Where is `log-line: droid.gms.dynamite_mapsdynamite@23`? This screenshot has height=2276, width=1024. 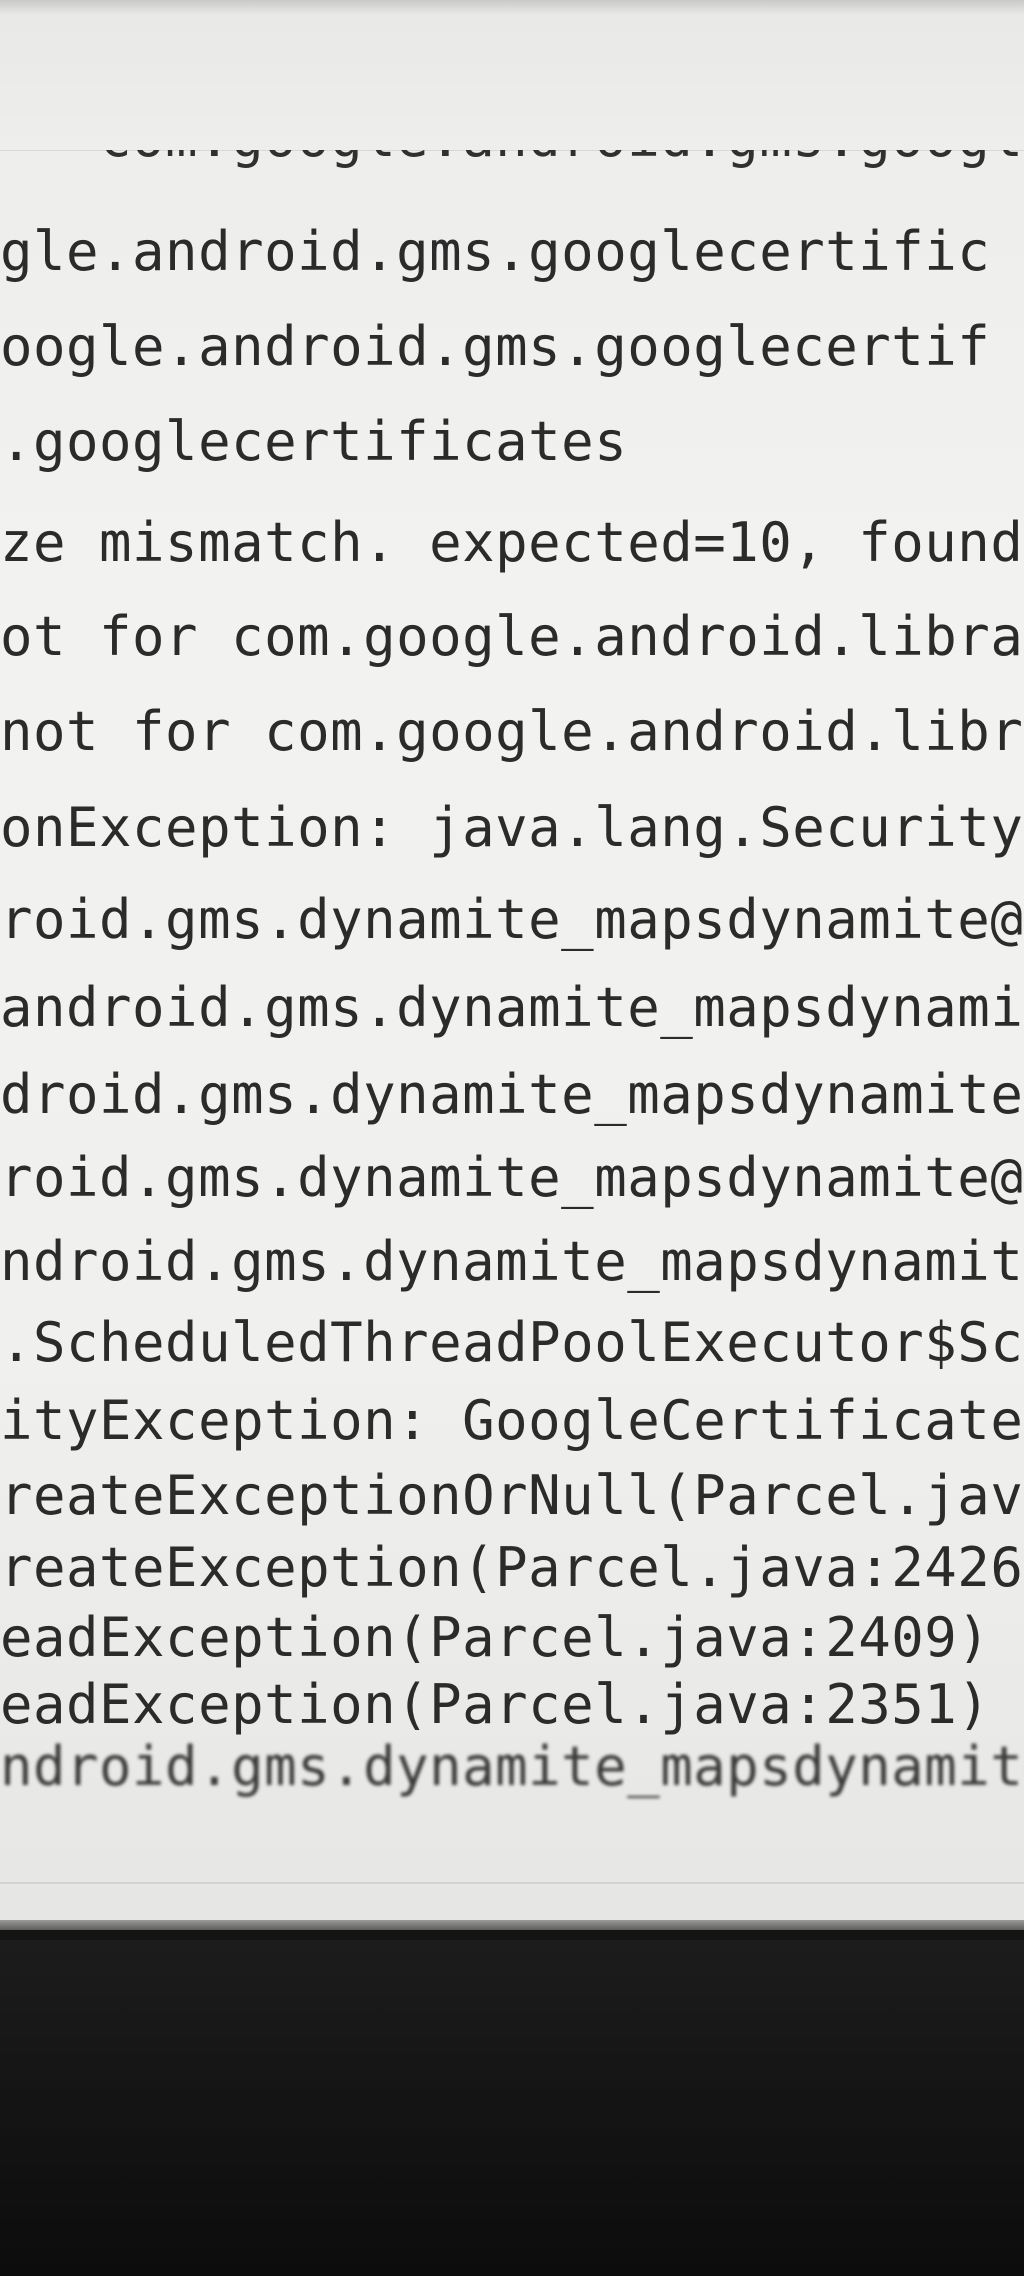 log-line: droid.gms.dynamite_mapsdynamite@23 is located at coordinates (512, 1094).